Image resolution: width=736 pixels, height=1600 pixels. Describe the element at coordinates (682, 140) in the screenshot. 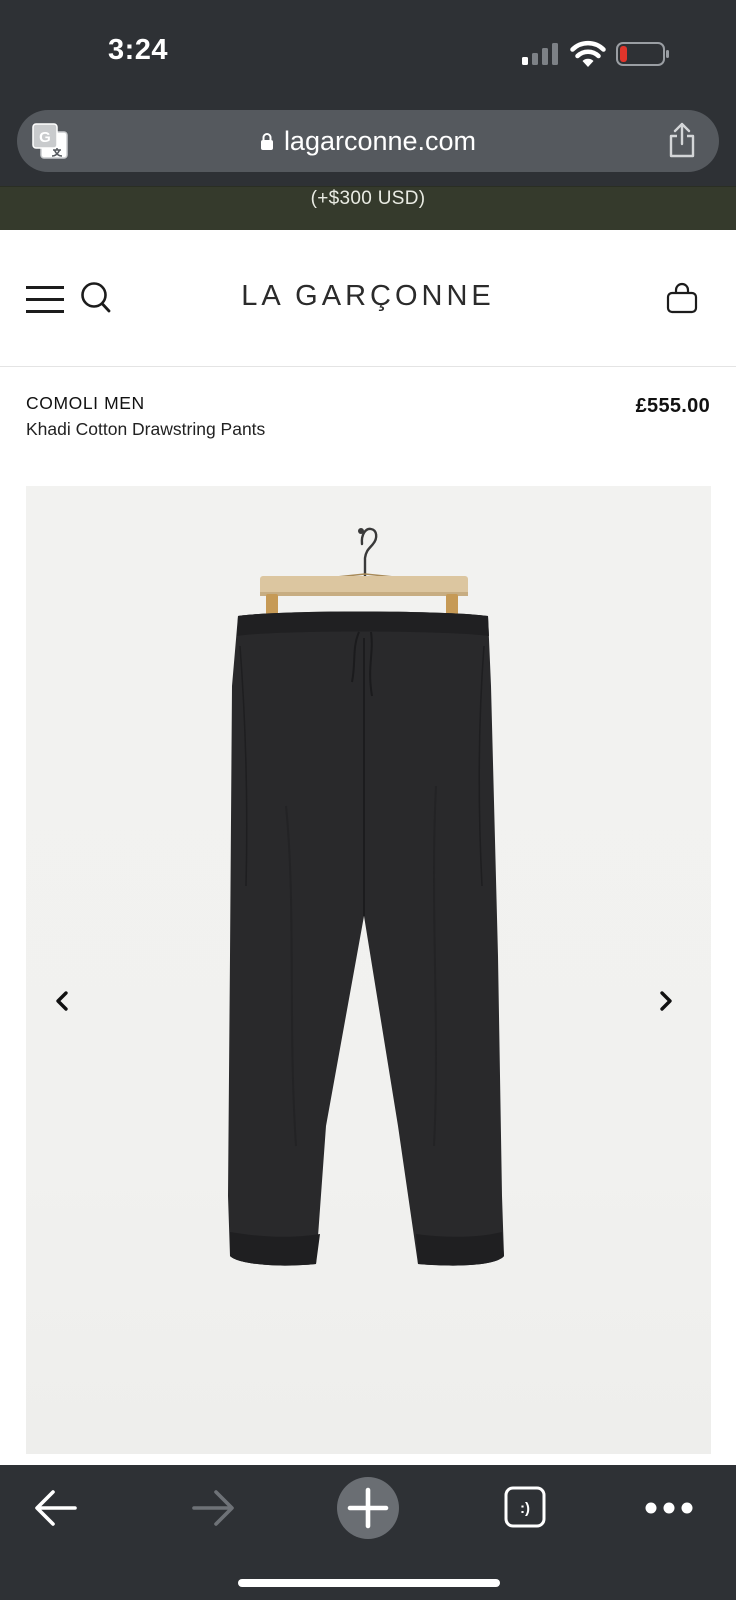

I see `share-icon` at that location.